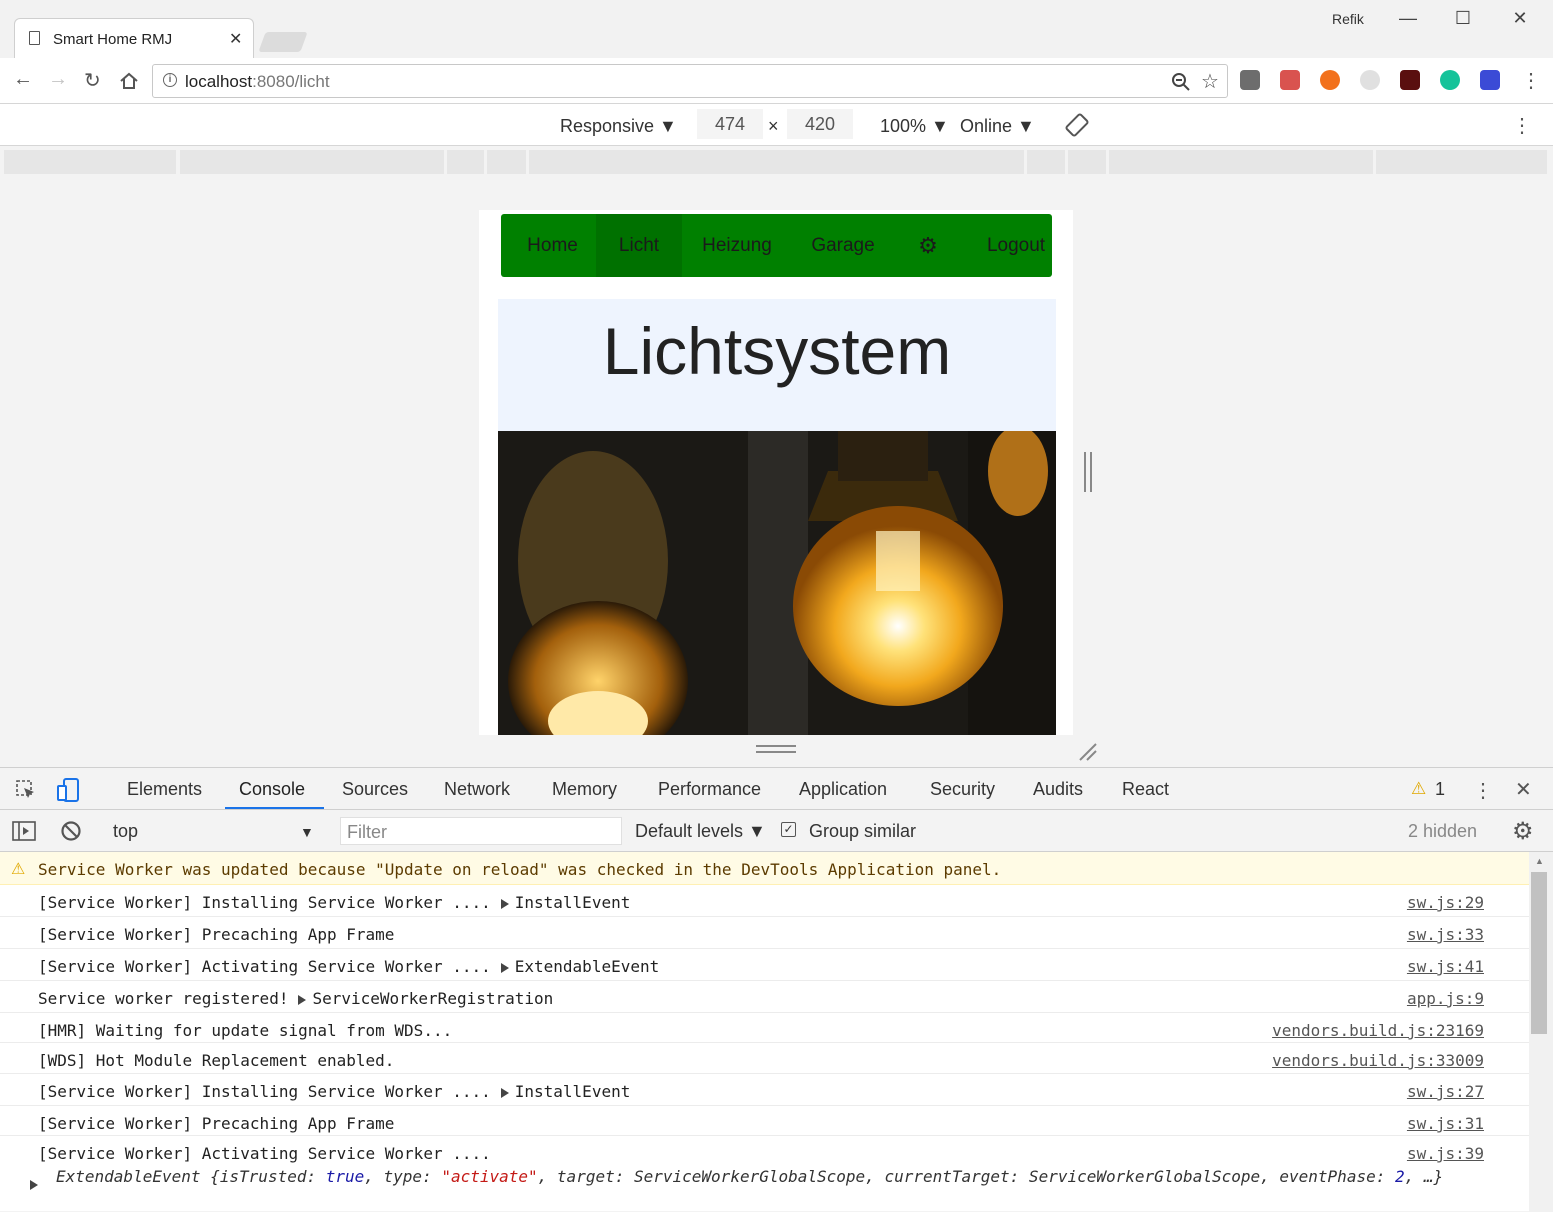 This screenshot has height=1212, width=1553. What do you see at coordinates (1058, 789) in the screenshot?
I see `tab-audits: Audits` at bounding box center [1058, 789].